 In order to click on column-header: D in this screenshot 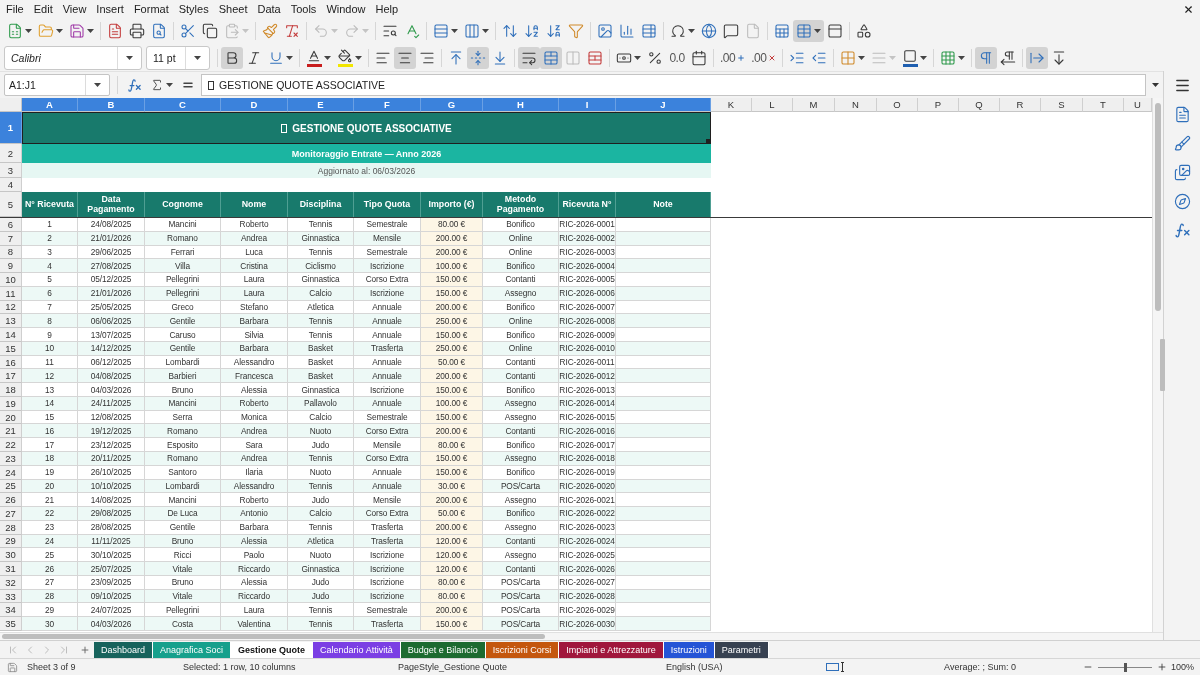, I will do `click(254, 105)`.